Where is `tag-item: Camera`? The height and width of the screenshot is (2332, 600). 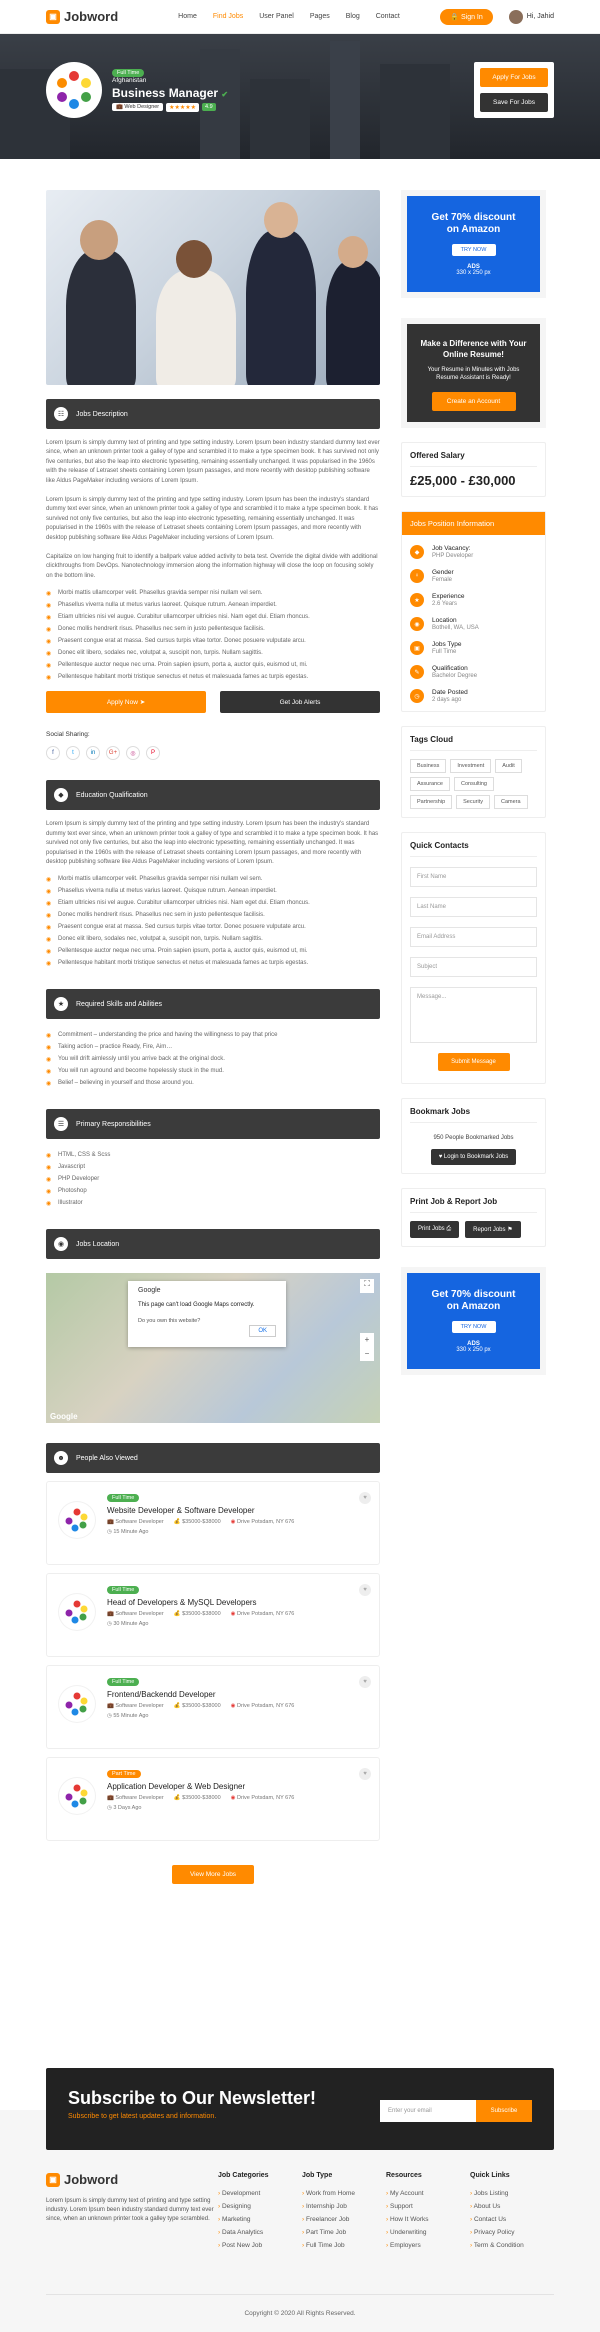
tag-item: Camera is located at coordinates (511, 802).